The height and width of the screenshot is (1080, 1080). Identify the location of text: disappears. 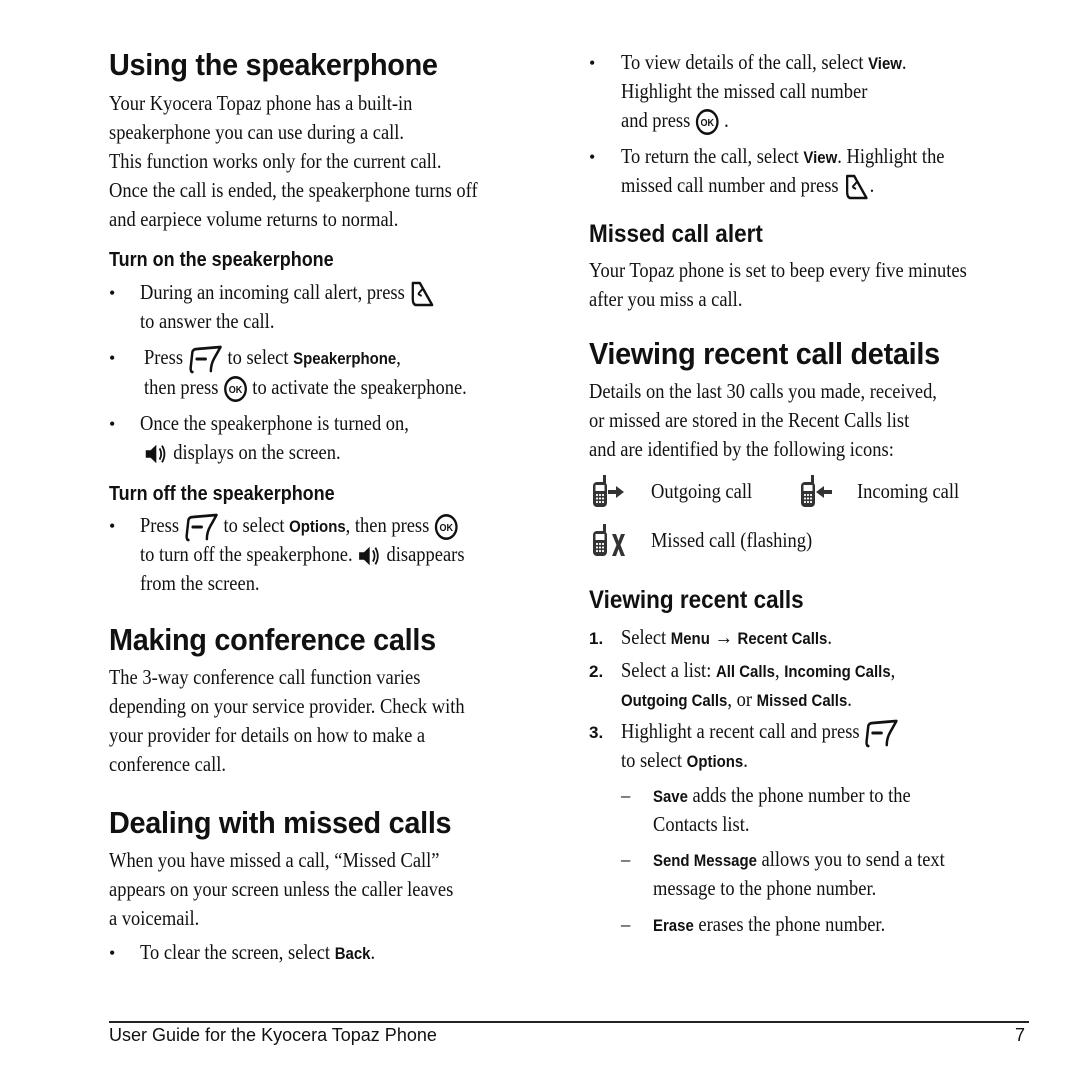
(425, 554).